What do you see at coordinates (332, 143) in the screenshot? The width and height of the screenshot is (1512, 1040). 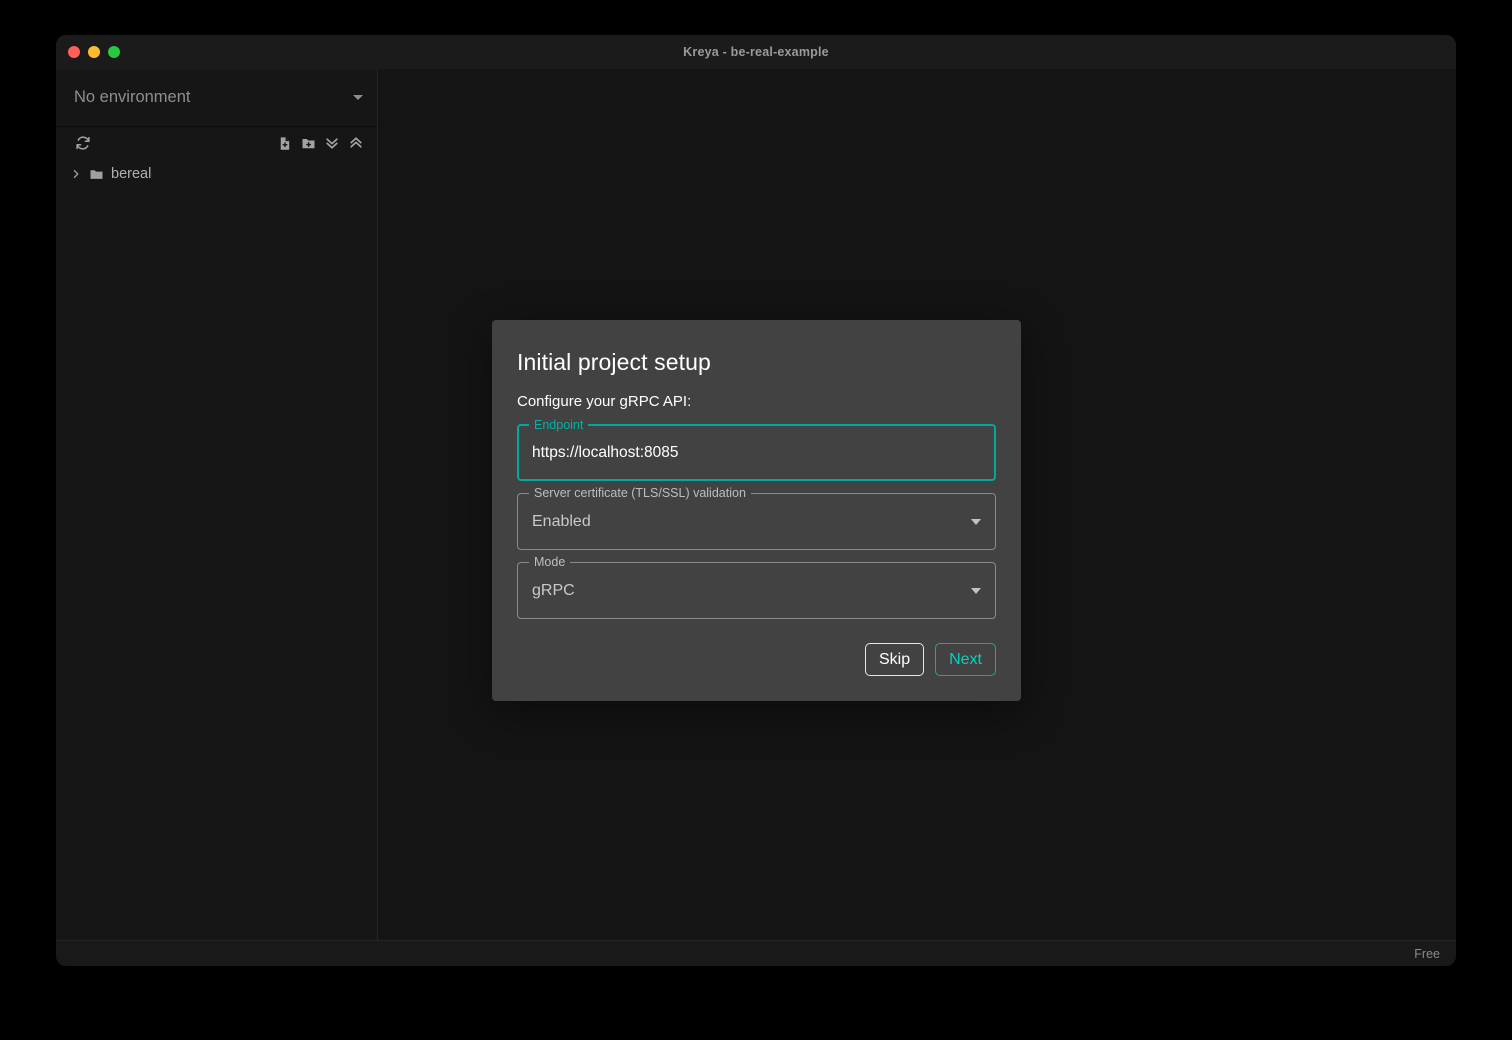 I see `collapse-all-icon` at bounding box center [332, 143].